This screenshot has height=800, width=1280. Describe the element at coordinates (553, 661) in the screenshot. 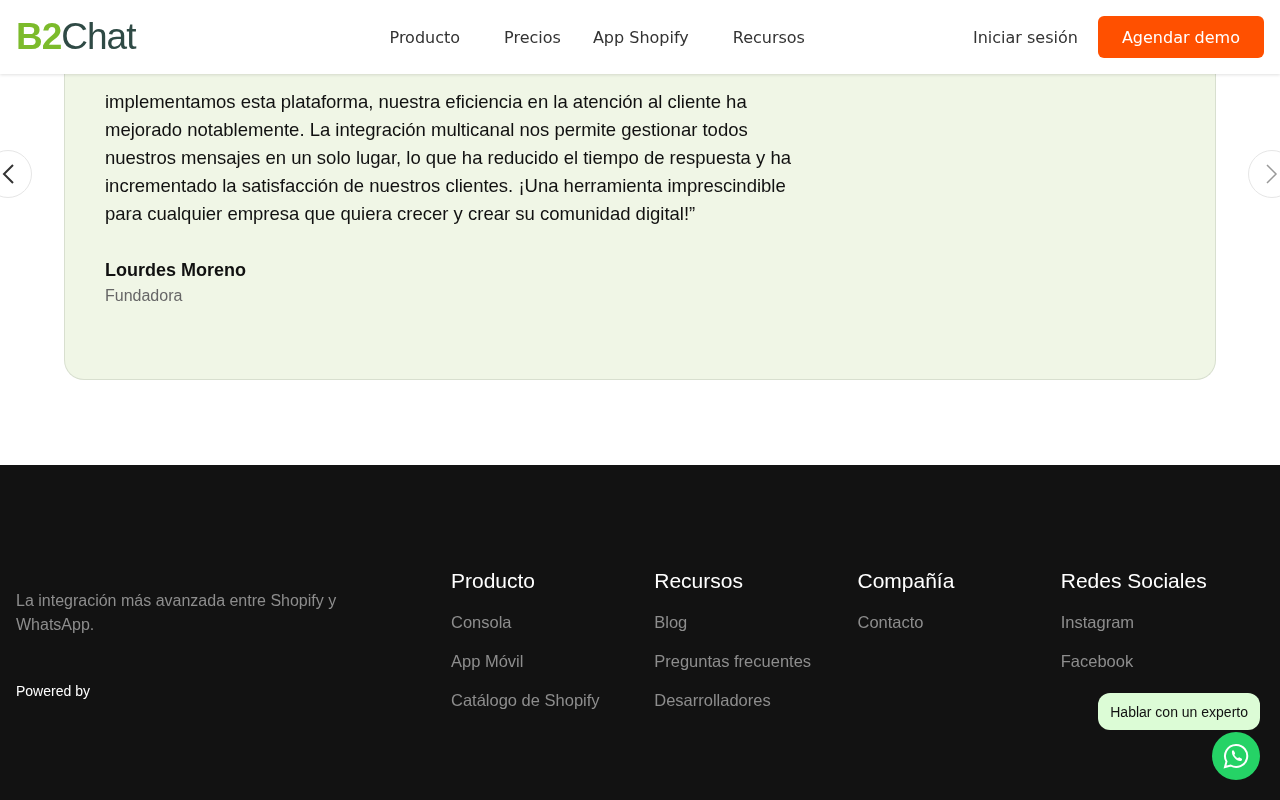

I see `footer-link: App Móvil` at that location.